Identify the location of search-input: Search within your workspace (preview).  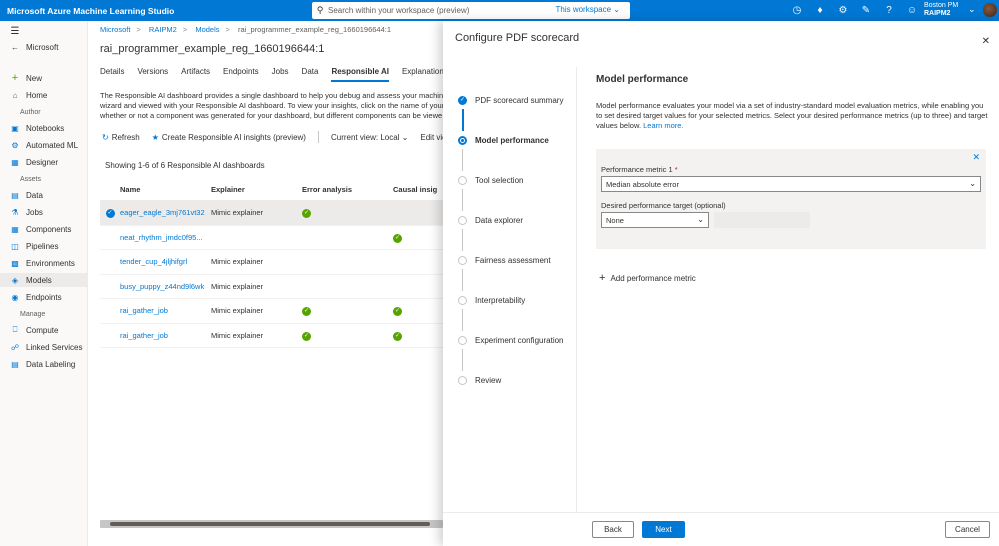
(398, 10).